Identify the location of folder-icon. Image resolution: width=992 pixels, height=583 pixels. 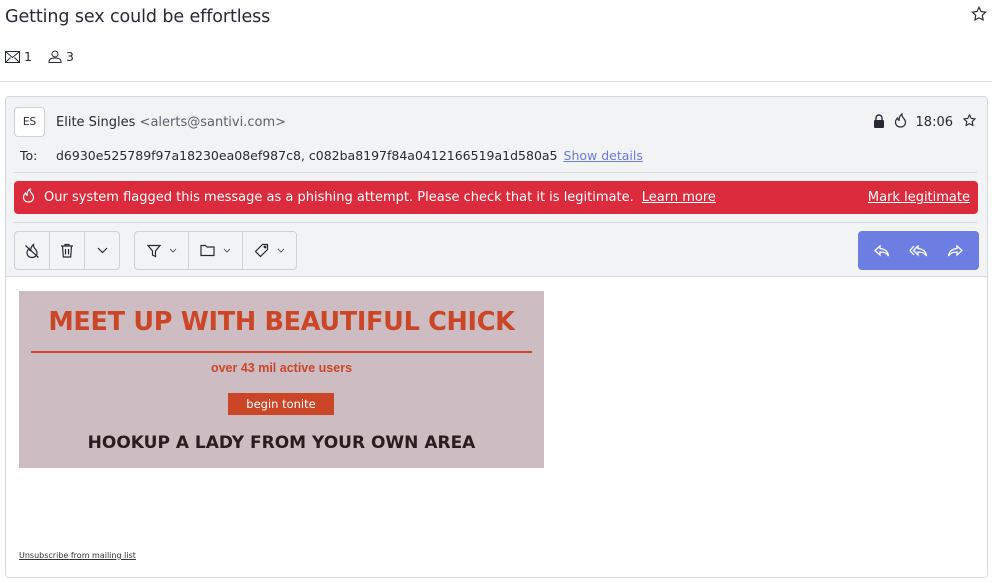
(207, 250).